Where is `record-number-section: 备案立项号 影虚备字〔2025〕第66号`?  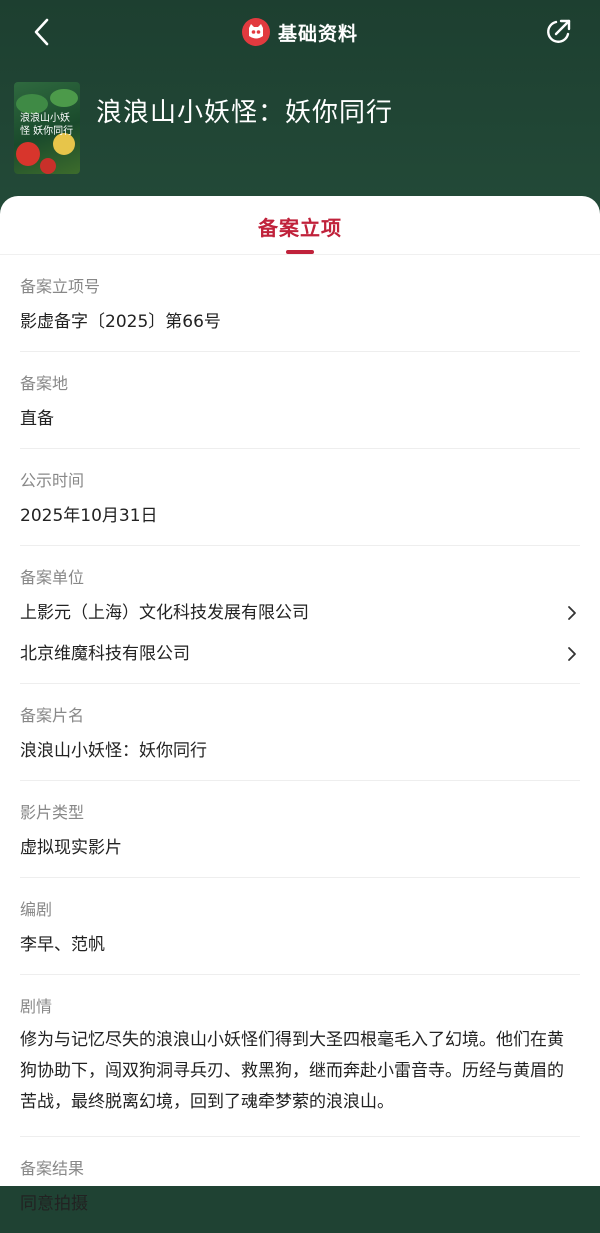 record-number-section: 备案立项号 影虚备字〔2025〕第66号 is located at coordinates (300, 303).